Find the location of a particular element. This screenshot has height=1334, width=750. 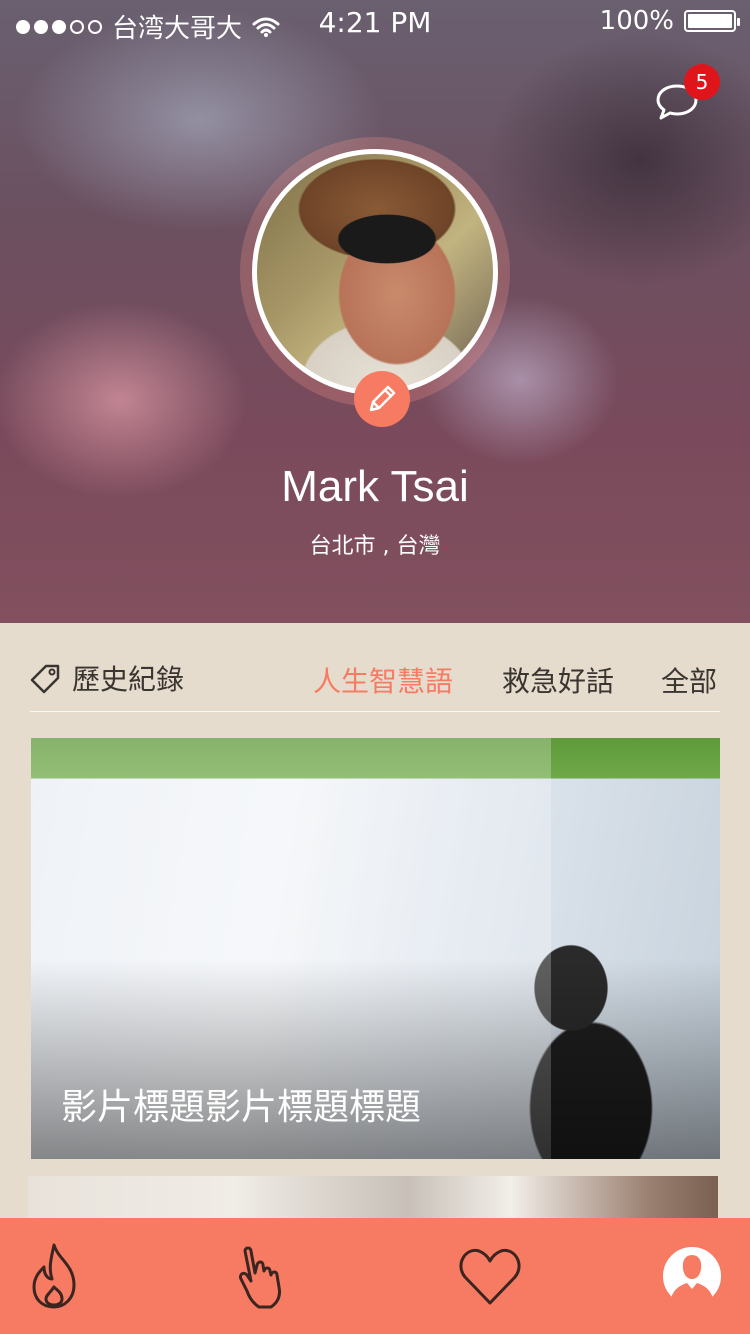

tag-icon is located at coordinates (45, 679).